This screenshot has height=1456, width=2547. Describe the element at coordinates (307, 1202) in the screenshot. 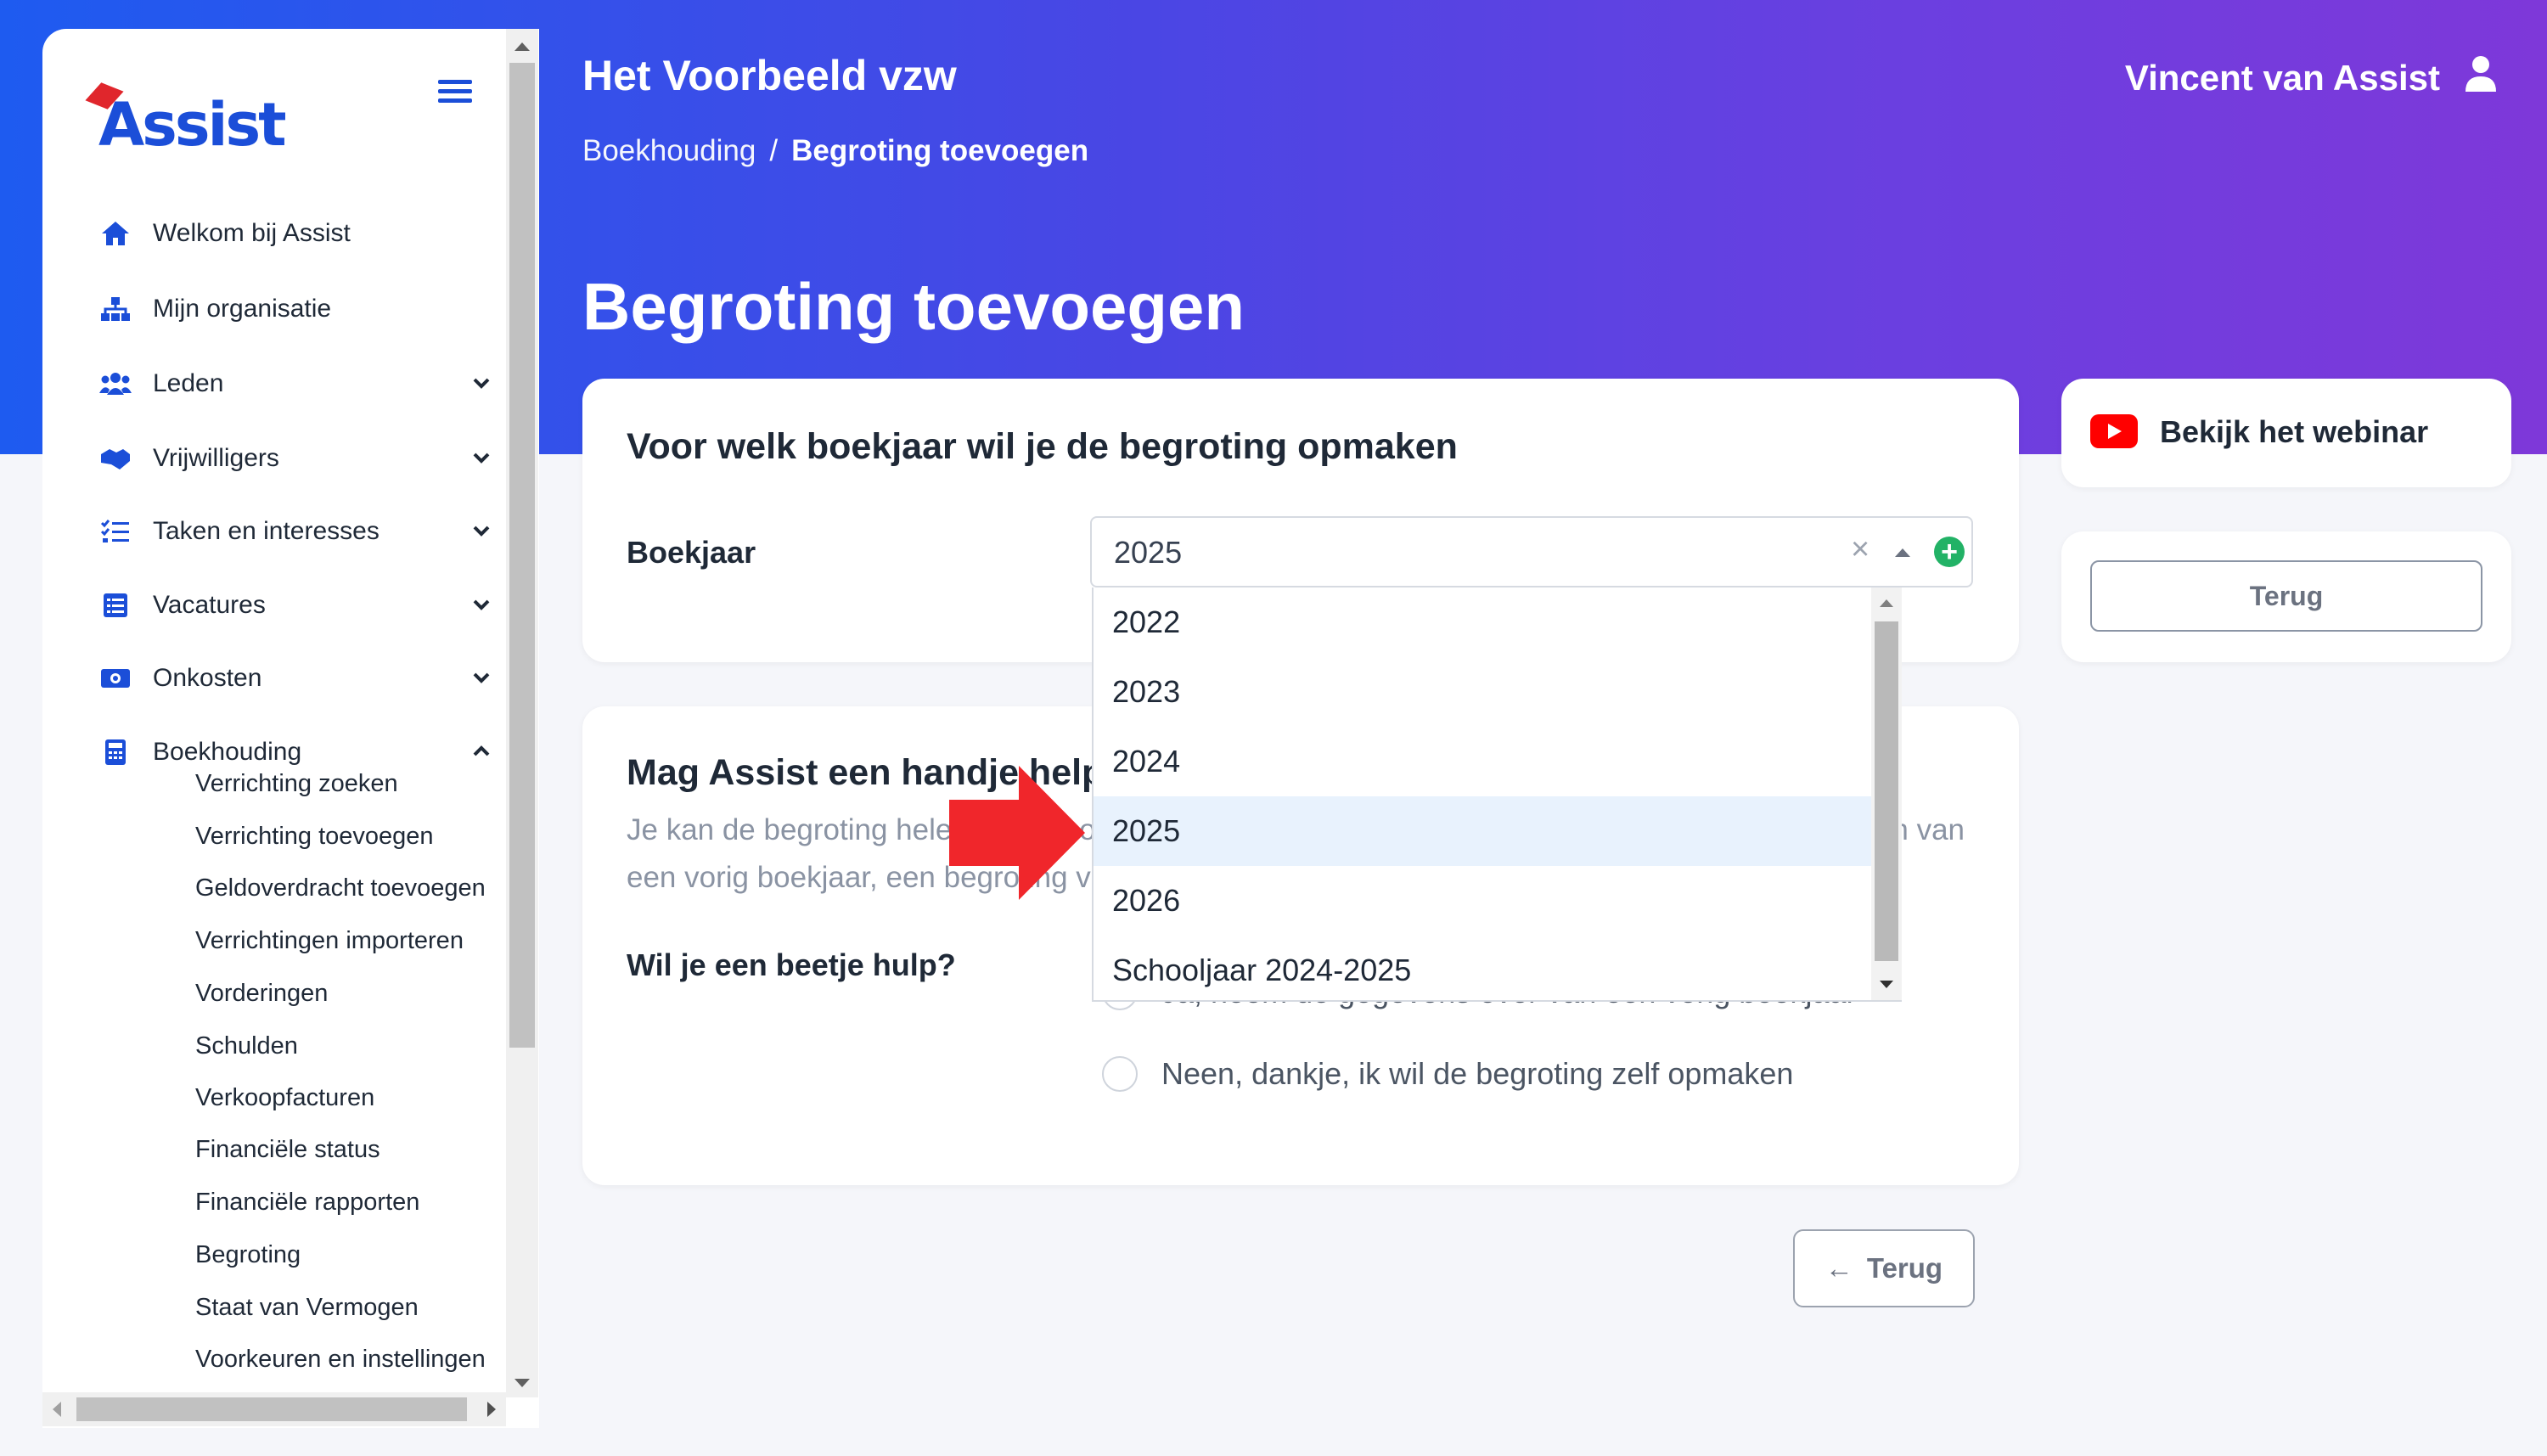

I see `sidebar-subitem-financiele-rapporten: Financiële rapporten` at that location.